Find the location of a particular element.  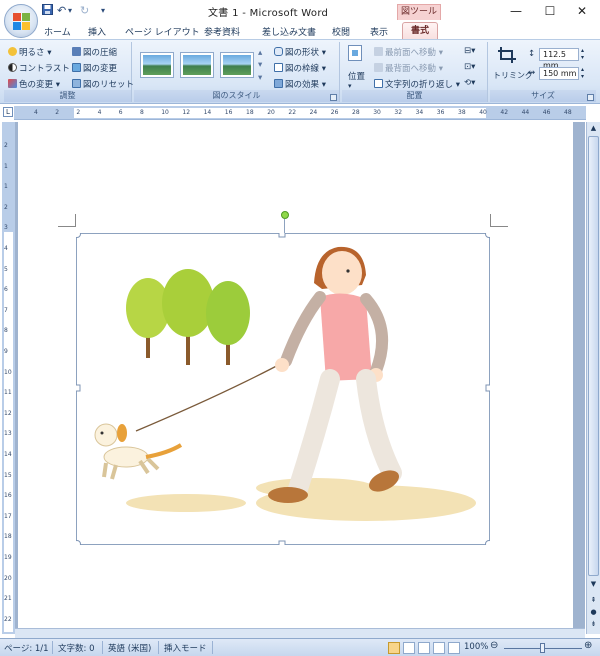

rotate-icon: ⟲▾ is located at coordinates (469, 83).